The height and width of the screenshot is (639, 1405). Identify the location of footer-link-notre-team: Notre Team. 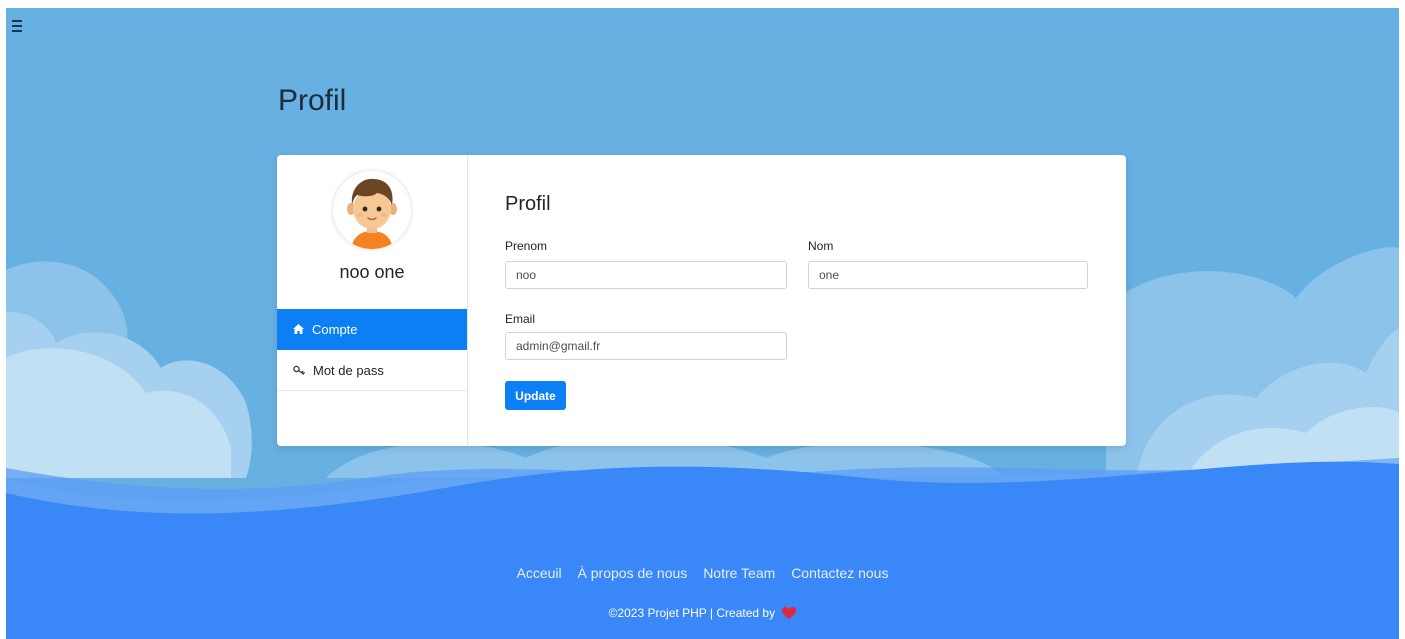
(739, 573).